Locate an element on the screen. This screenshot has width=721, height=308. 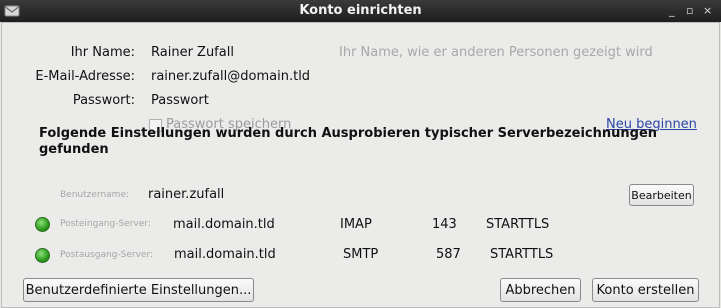
window-title: Konto einrichten is located at coordinates (360, 10).